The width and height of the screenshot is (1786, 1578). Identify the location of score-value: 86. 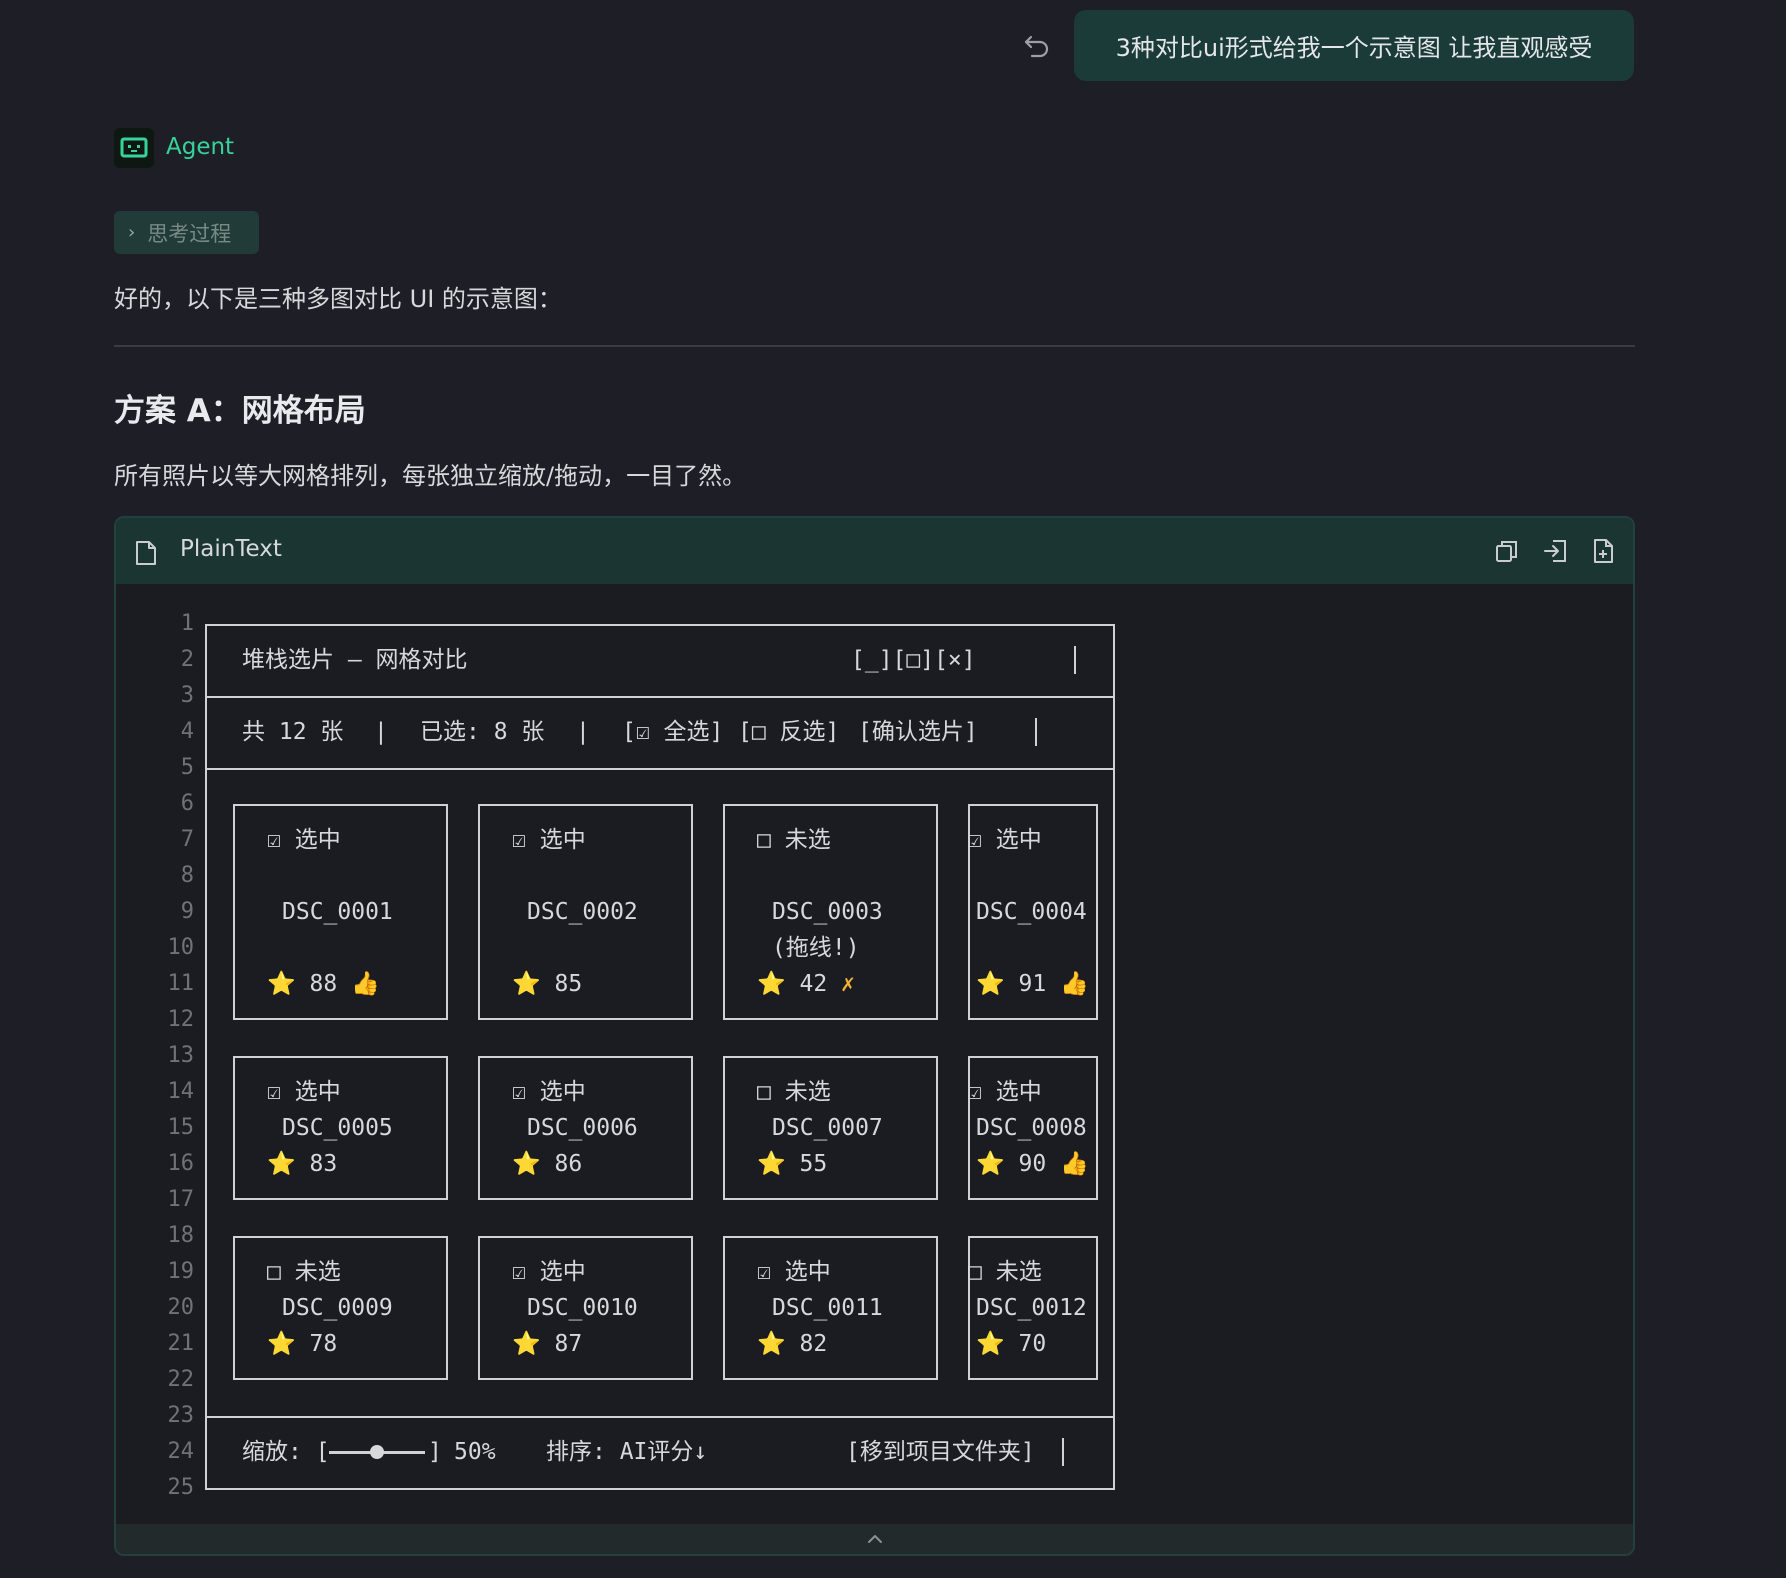
(568, 1164).